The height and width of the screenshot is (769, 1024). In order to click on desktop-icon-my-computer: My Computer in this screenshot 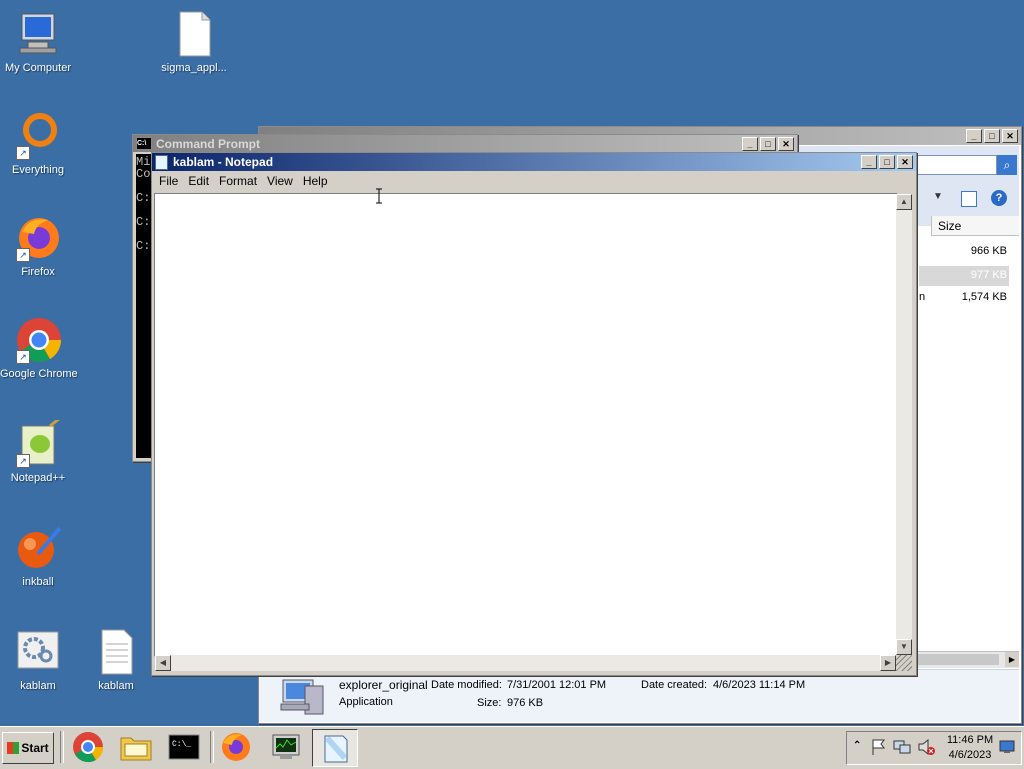, I will do `click(38, 42)`.